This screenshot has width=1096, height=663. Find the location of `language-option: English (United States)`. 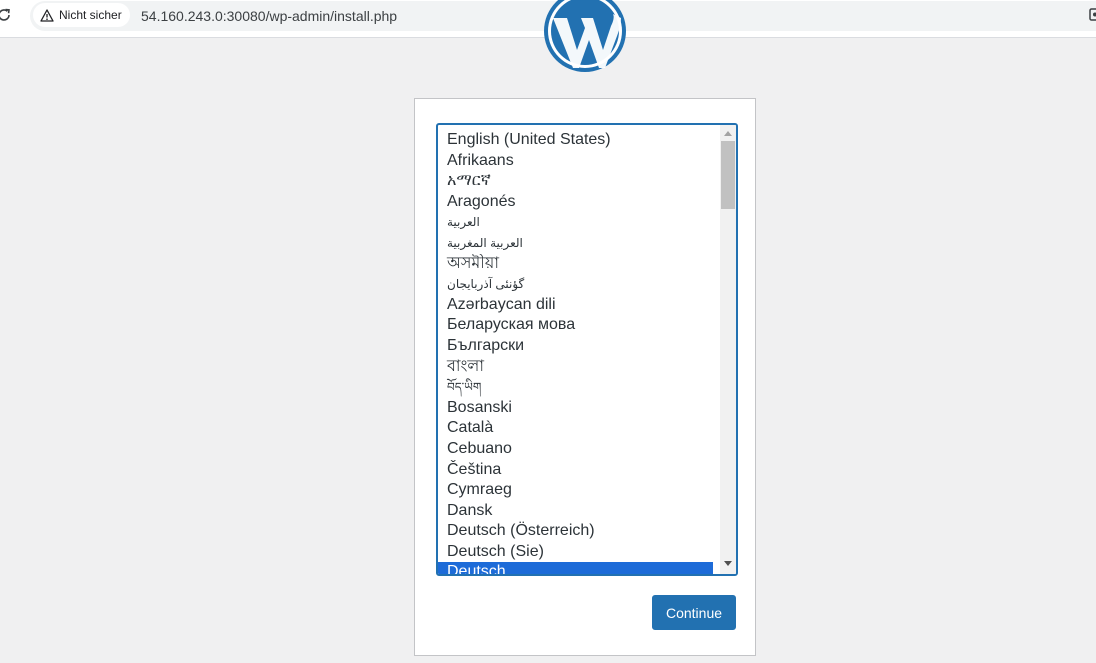

language-option: English (United States) is located at coordinates (578, 140).